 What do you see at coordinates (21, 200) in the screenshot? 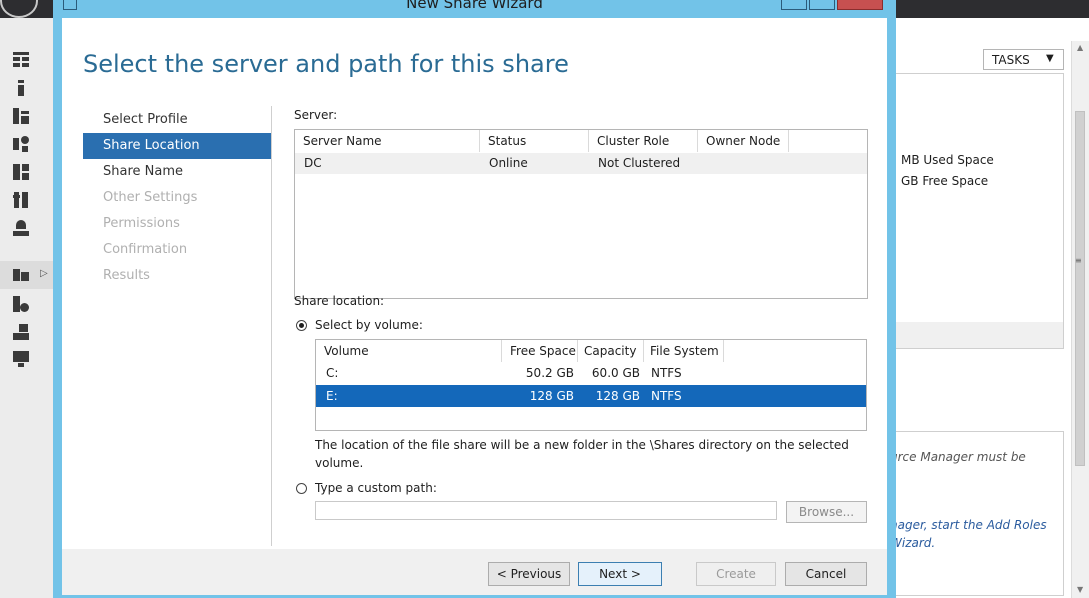
I see `iis-icon` at bounding box center [21, 200].